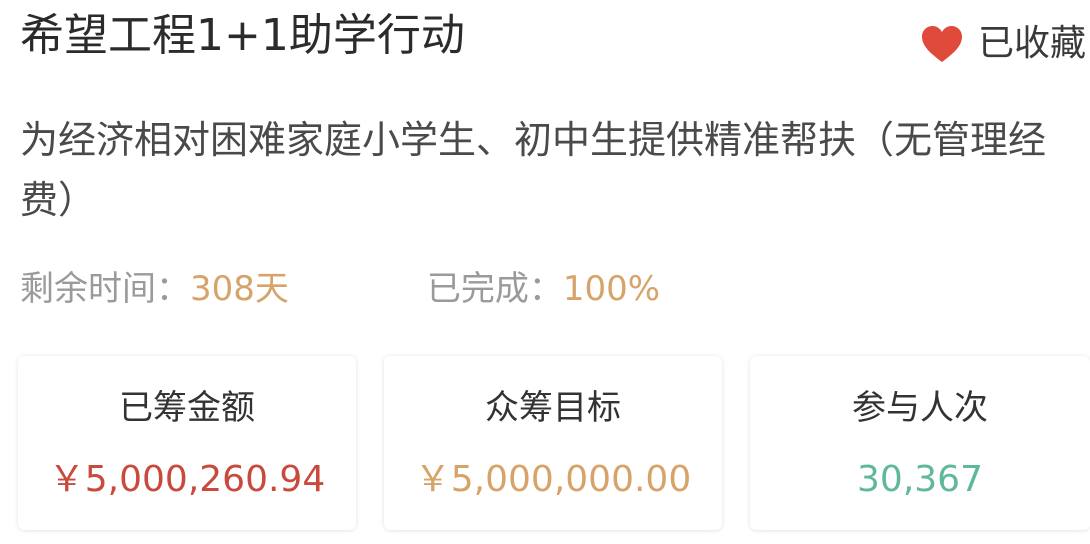 This screenshot has height=544, width=1090. I want to click on stat-card-raised: 已筹金额 ￥5,000,260.94, so click(187, 443).